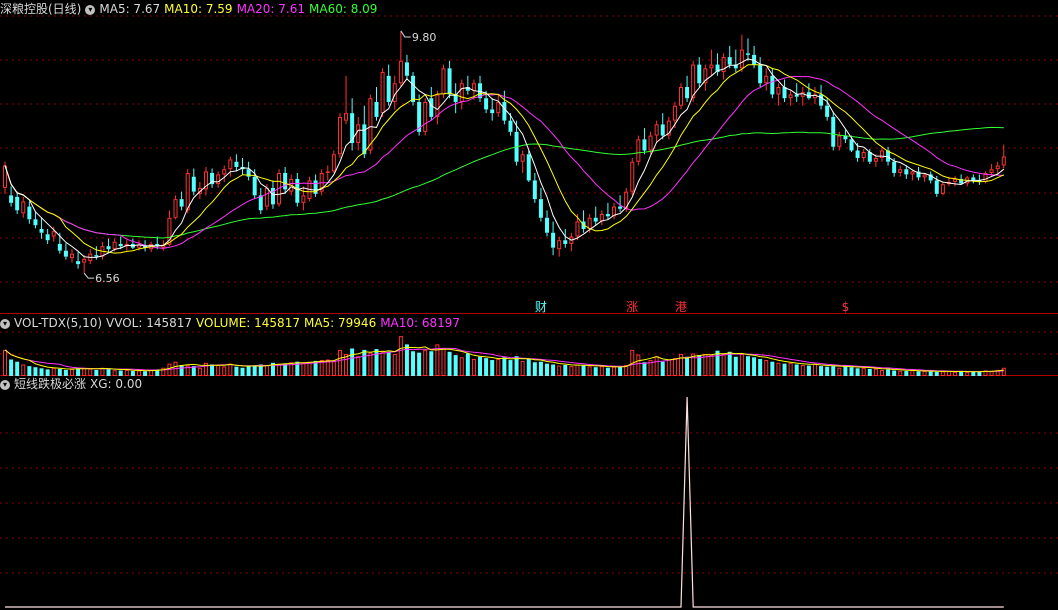  What do you see at coordinates (270, 9) in the screenshot?
I see `ma20-value: MA20: 7.61` at bounding box center [270, 9].